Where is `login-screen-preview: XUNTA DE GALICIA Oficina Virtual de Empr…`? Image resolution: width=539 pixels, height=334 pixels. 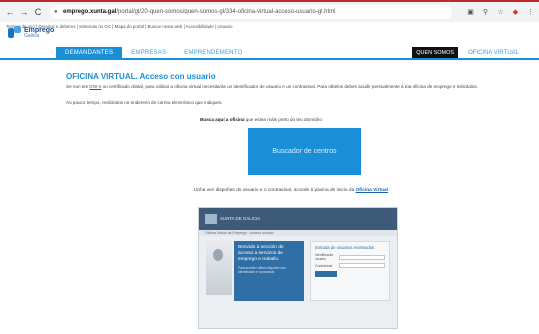
login-screen-preview: XUNTA DE GALICIA Oficina Virtual de Empr… is located at coordinates (298, 268).